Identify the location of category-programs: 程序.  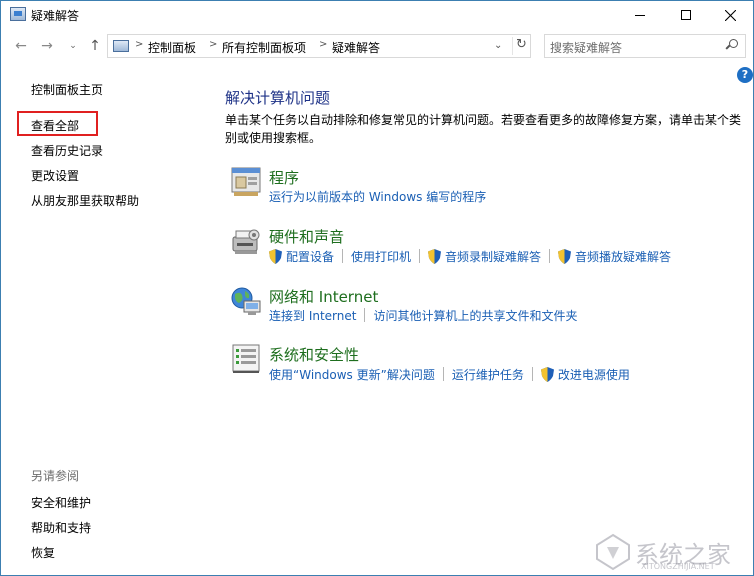
(284, 177).